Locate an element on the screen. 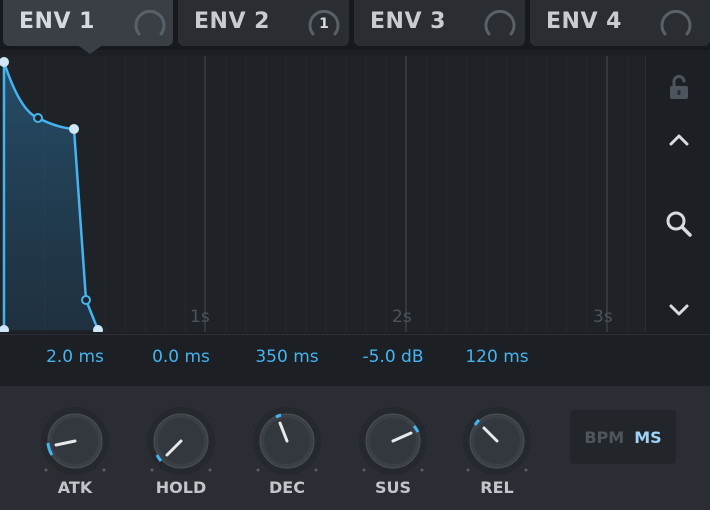 The image size is (710, 510). lock-icon is located at coordinates (678, 87).